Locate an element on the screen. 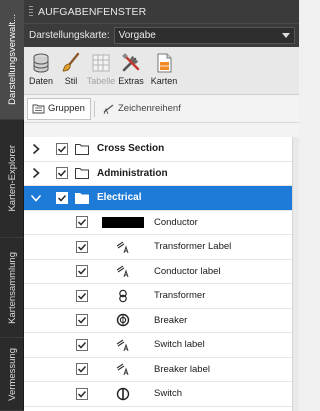 This screenshot has height=411, width=320. tree-layer-row: Breaker label is located at coordinates (161, 370).